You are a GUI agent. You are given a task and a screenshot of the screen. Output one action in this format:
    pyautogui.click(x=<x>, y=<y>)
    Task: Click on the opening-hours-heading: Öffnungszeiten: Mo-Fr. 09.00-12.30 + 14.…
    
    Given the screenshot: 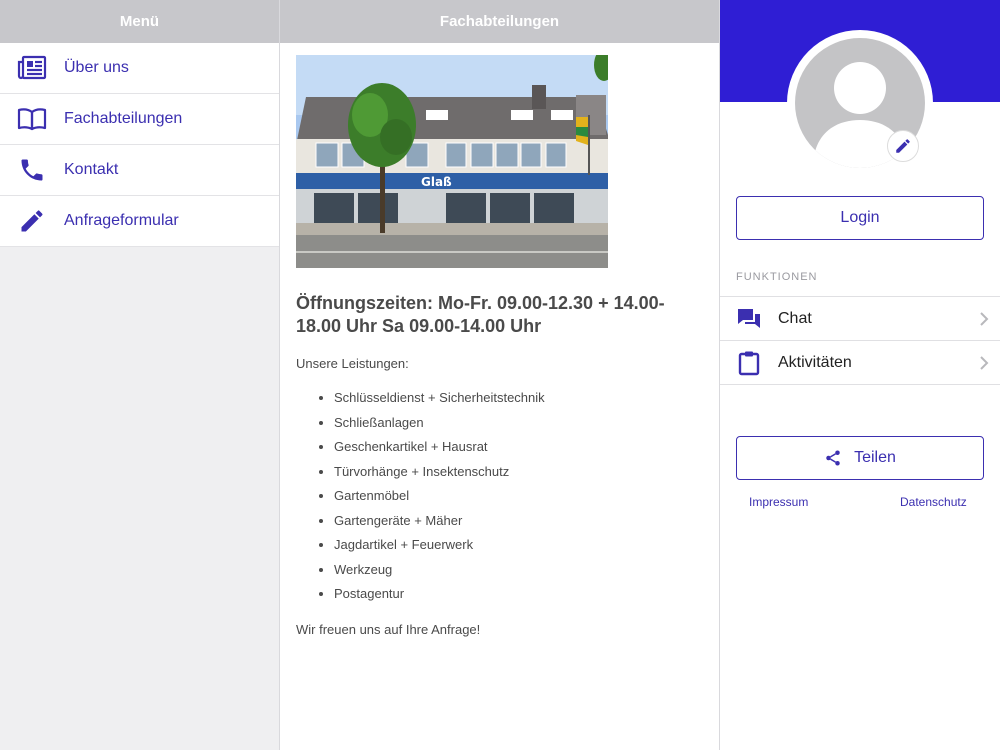 What is the action you would take?
    pyautogui.click(x=480, y=314)
    